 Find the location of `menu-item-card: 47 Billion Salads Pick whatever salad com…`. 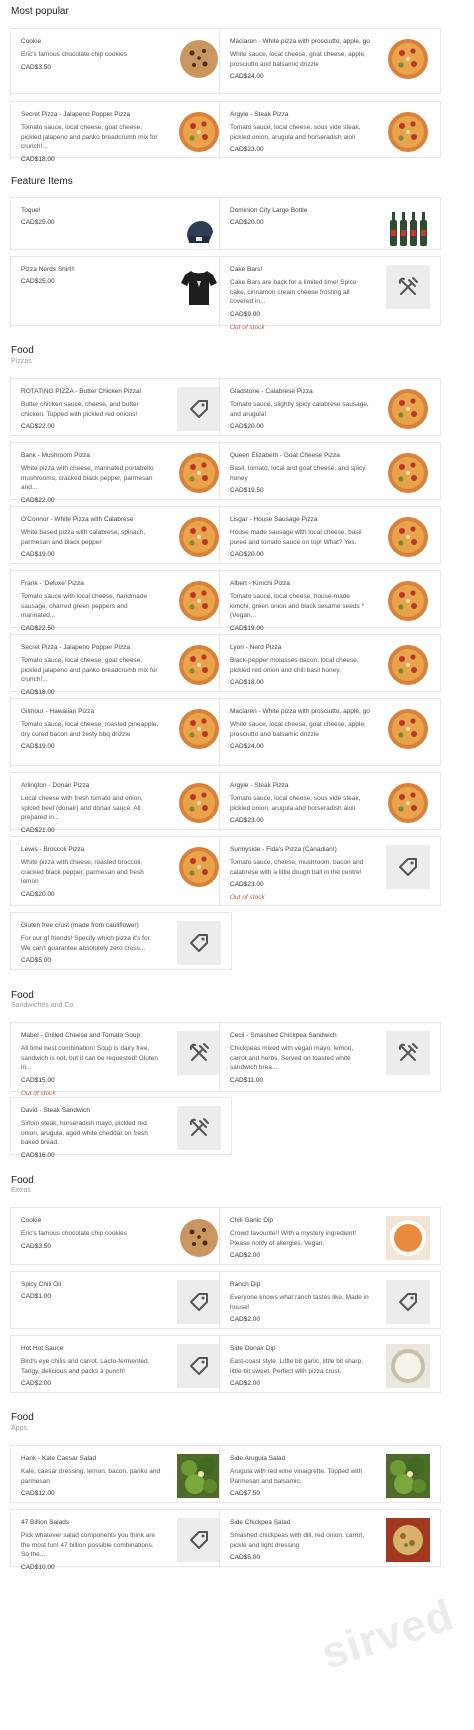

menu-item-card: 47 Billion Salads Pick whatever salad com… is located at coordinates (121, 1540).